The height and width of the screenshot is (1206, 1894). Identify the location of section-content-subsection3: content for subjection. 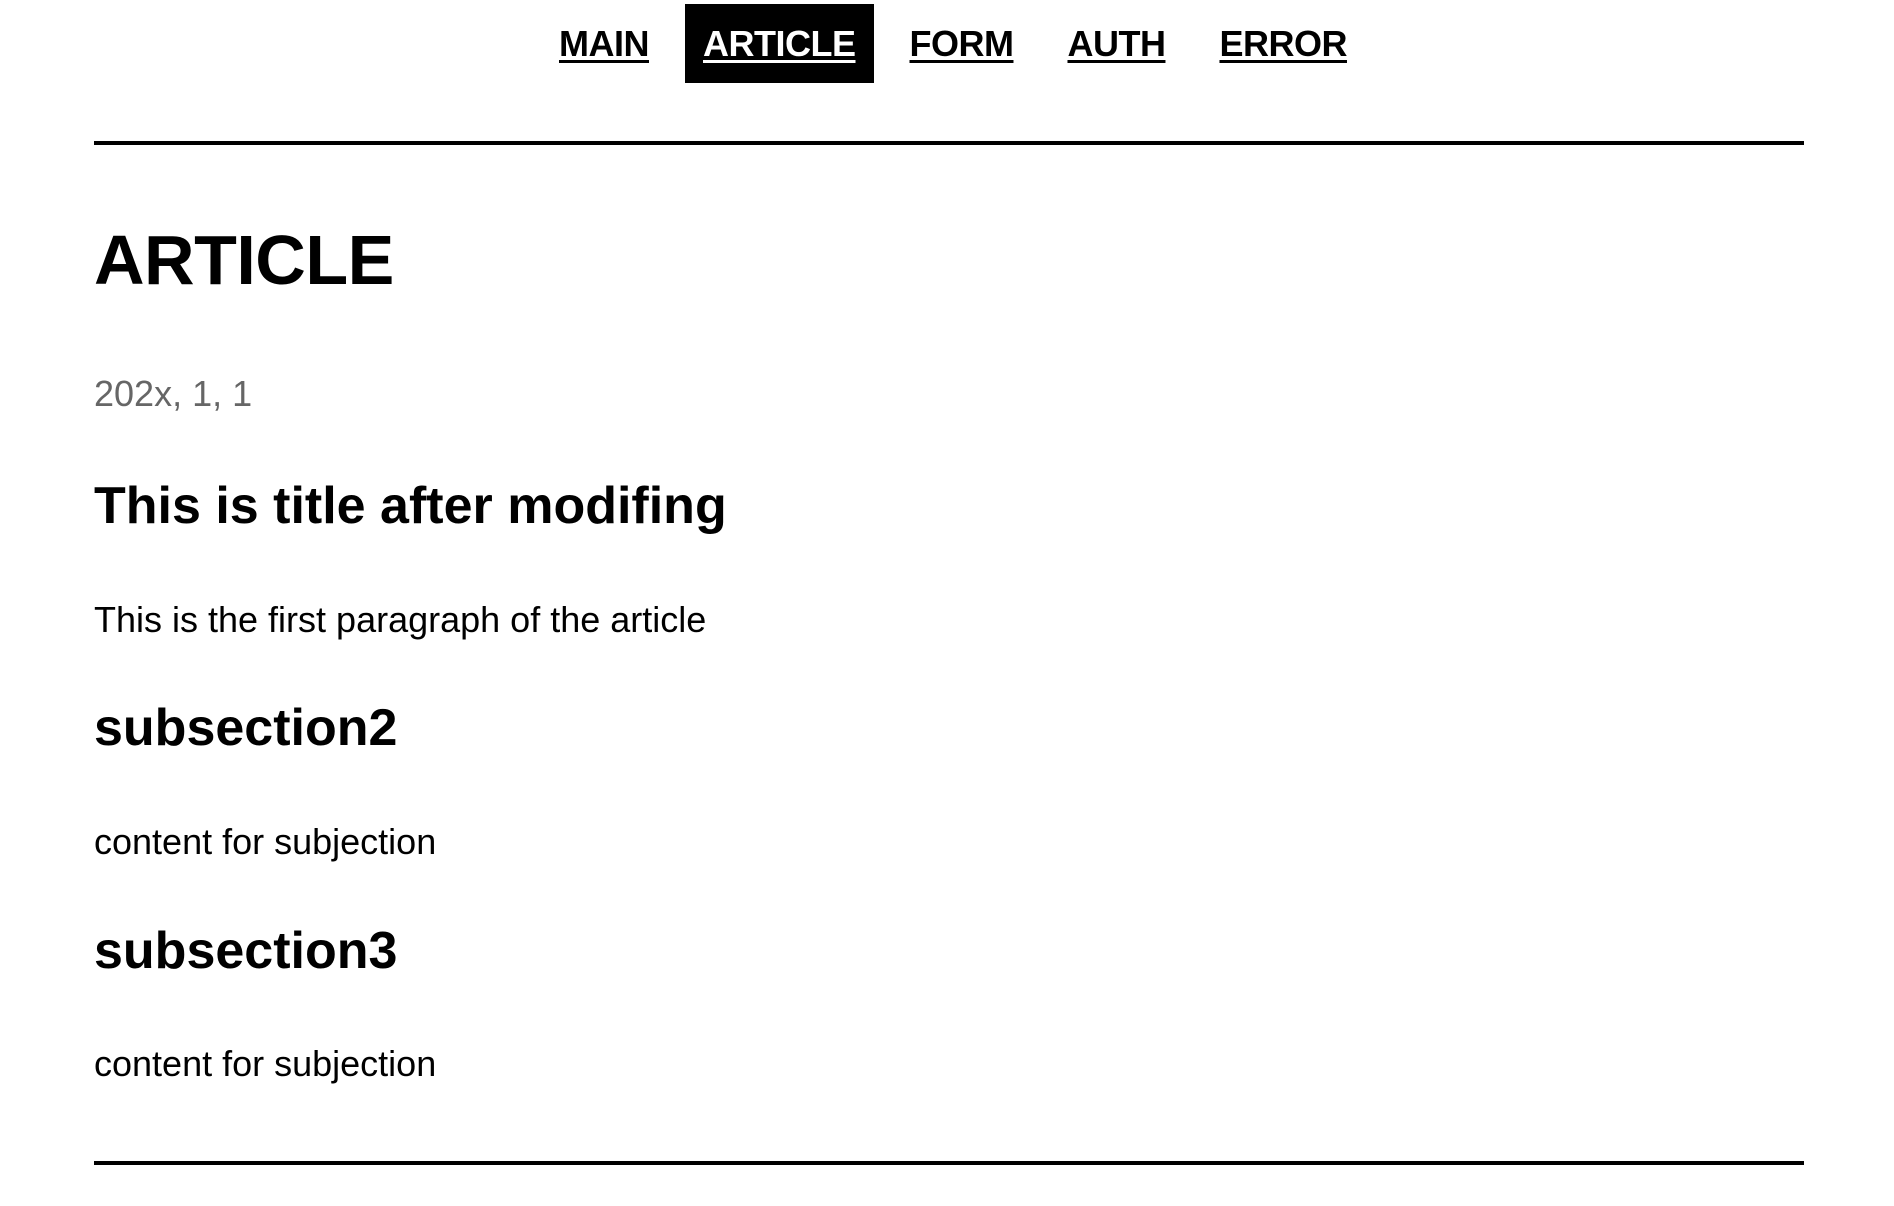
(265, 1063).